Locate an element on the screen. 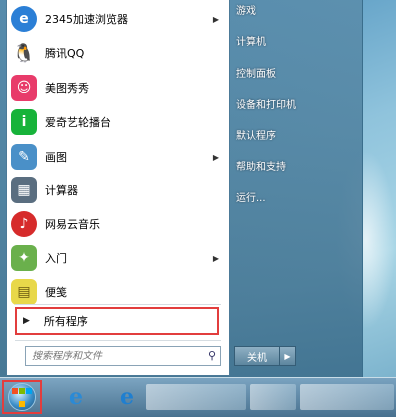 The width and height of the screenshot is (396, 417). expand-arrow-icon: ▶ is located at coordinates (26, 321).